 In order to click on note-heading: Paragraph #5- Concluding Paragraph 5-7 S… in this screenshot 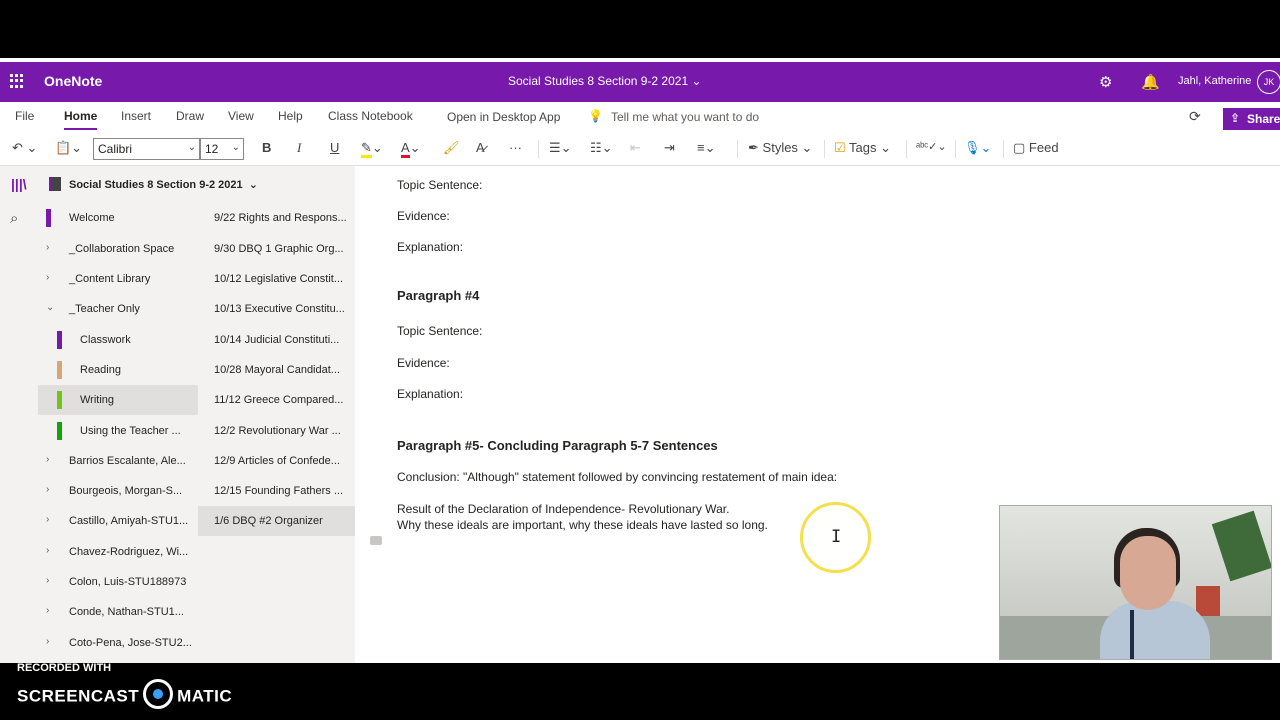, I will do `click(557, 445)`.